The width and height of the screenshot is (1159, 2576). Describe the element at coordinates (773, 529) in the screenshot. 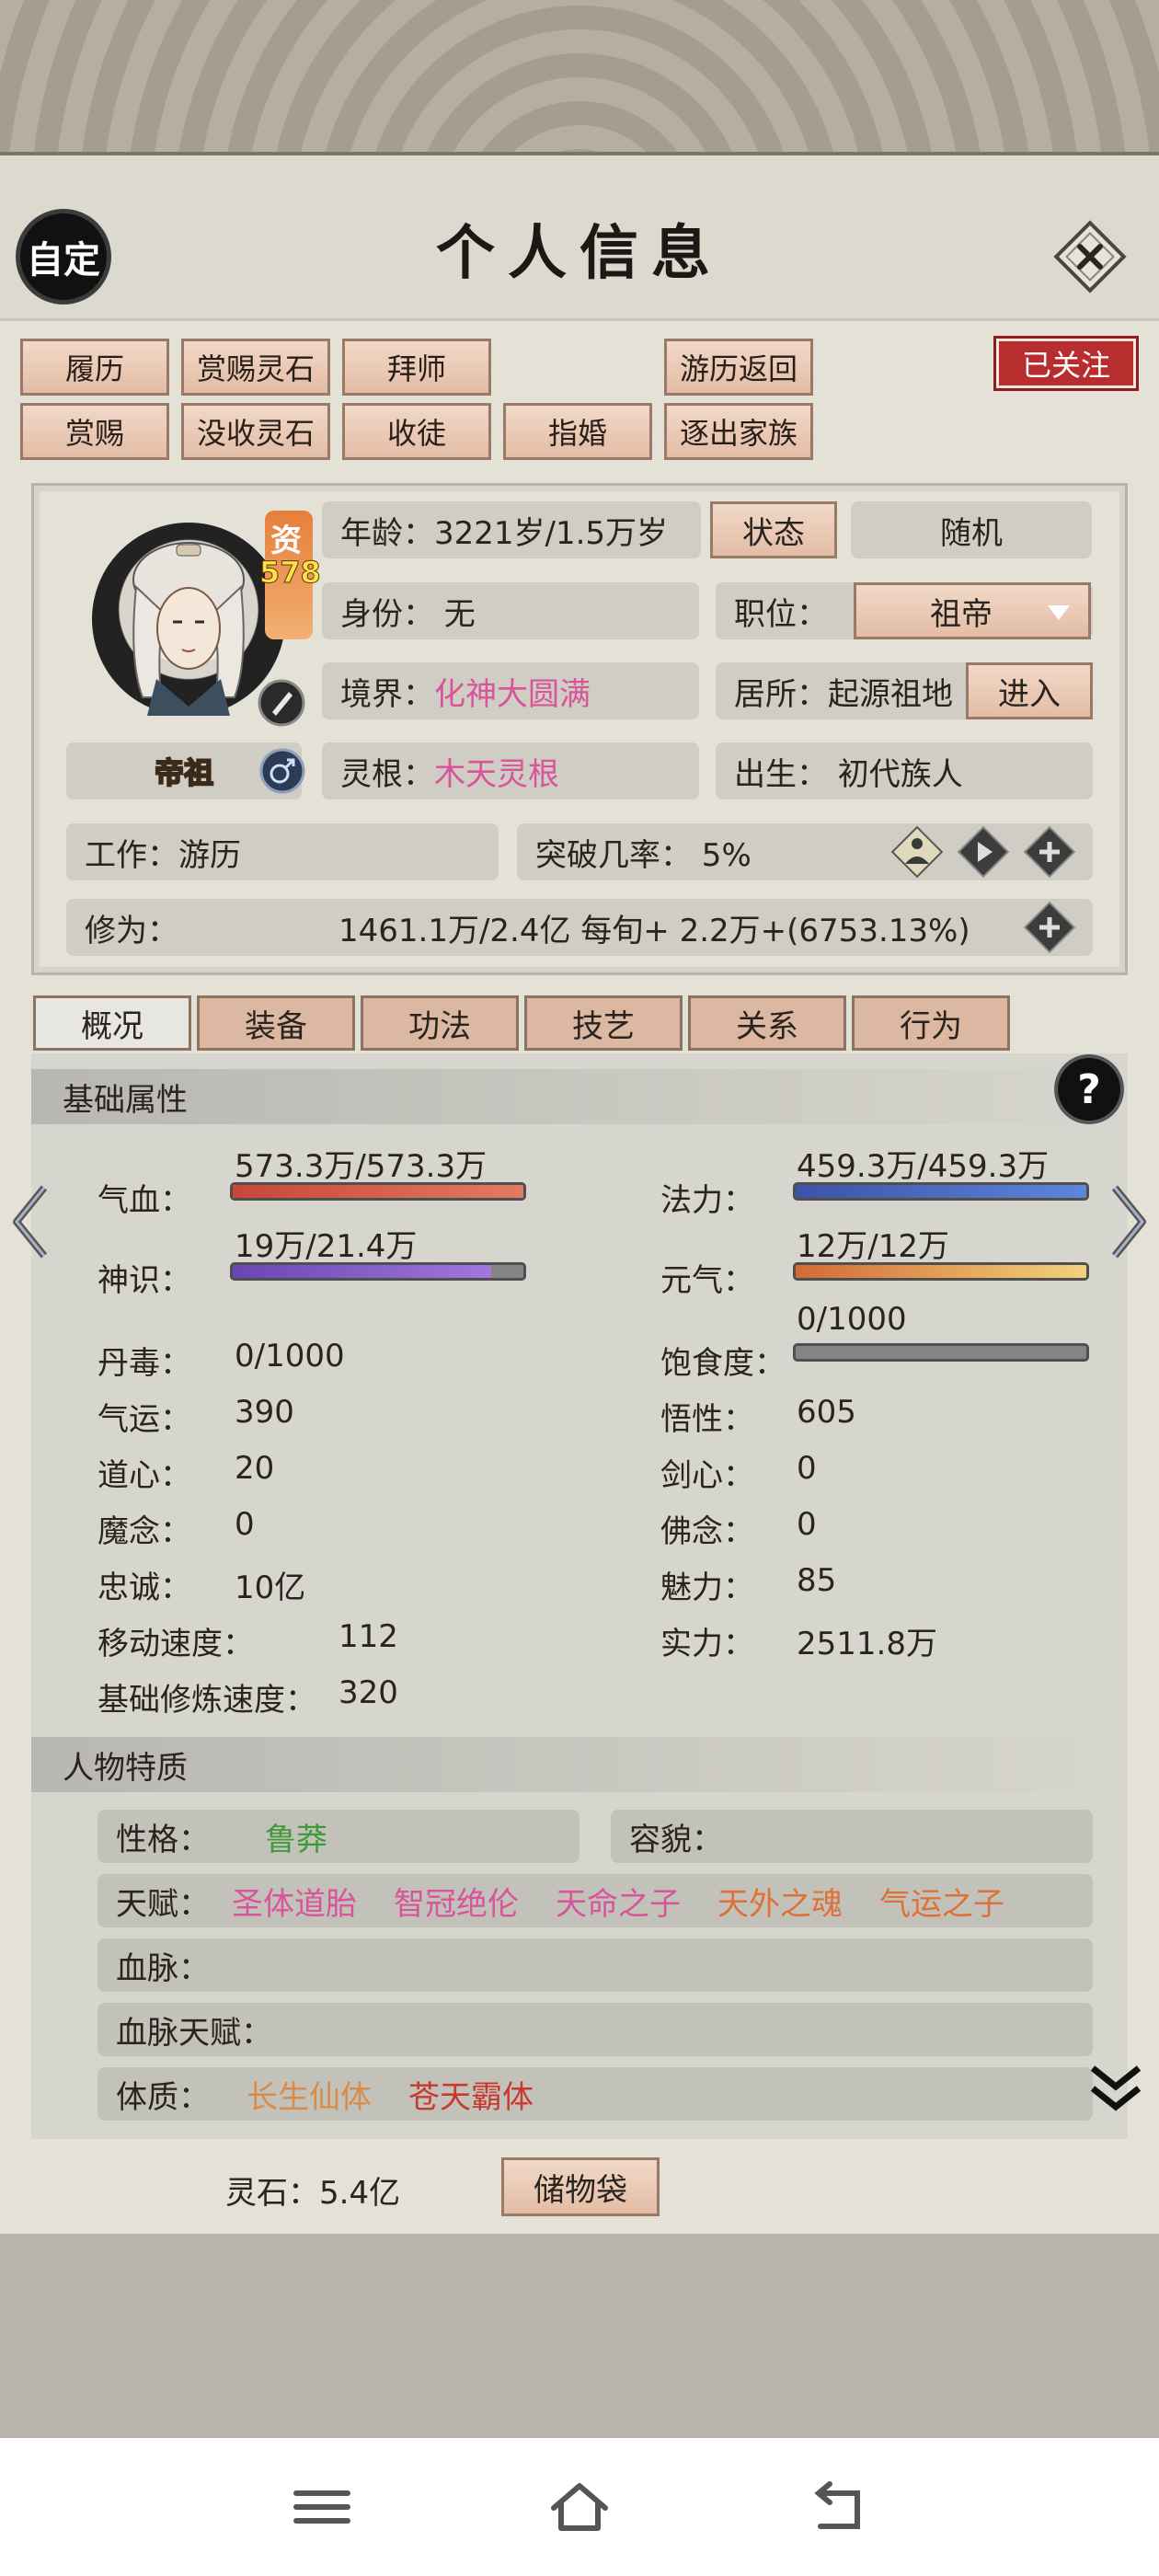

I see `status-button: 状态` at that location.